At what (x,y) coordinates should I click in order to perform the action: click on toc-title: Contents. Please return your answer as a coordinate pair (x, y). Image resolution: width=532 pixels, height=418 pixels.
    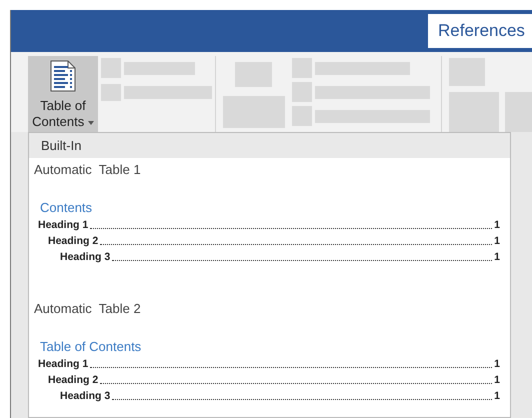
    Looking at the image, I should click on (66, 207).